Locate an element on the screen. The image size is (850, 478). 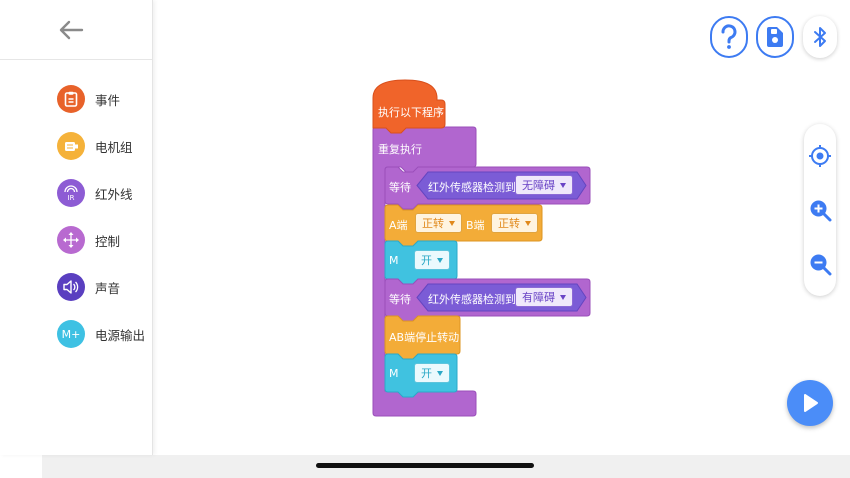
stop-block-label: AB端停止转动 is located at coordinates (424, 337).